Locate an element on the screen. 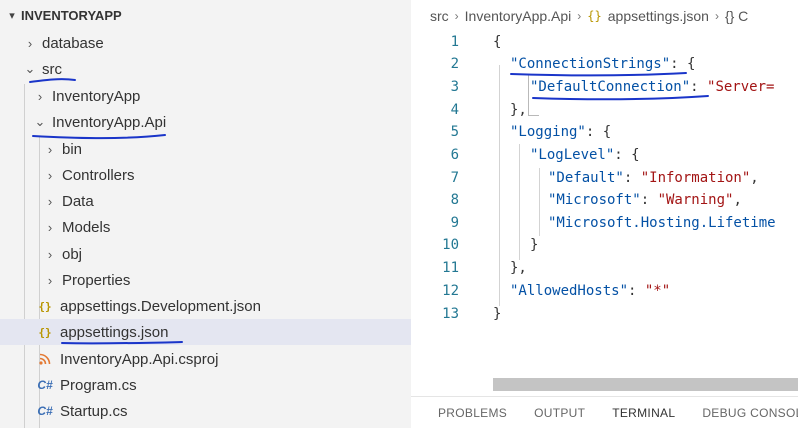  tree-item-label: src is located at coordinates (52, 69).